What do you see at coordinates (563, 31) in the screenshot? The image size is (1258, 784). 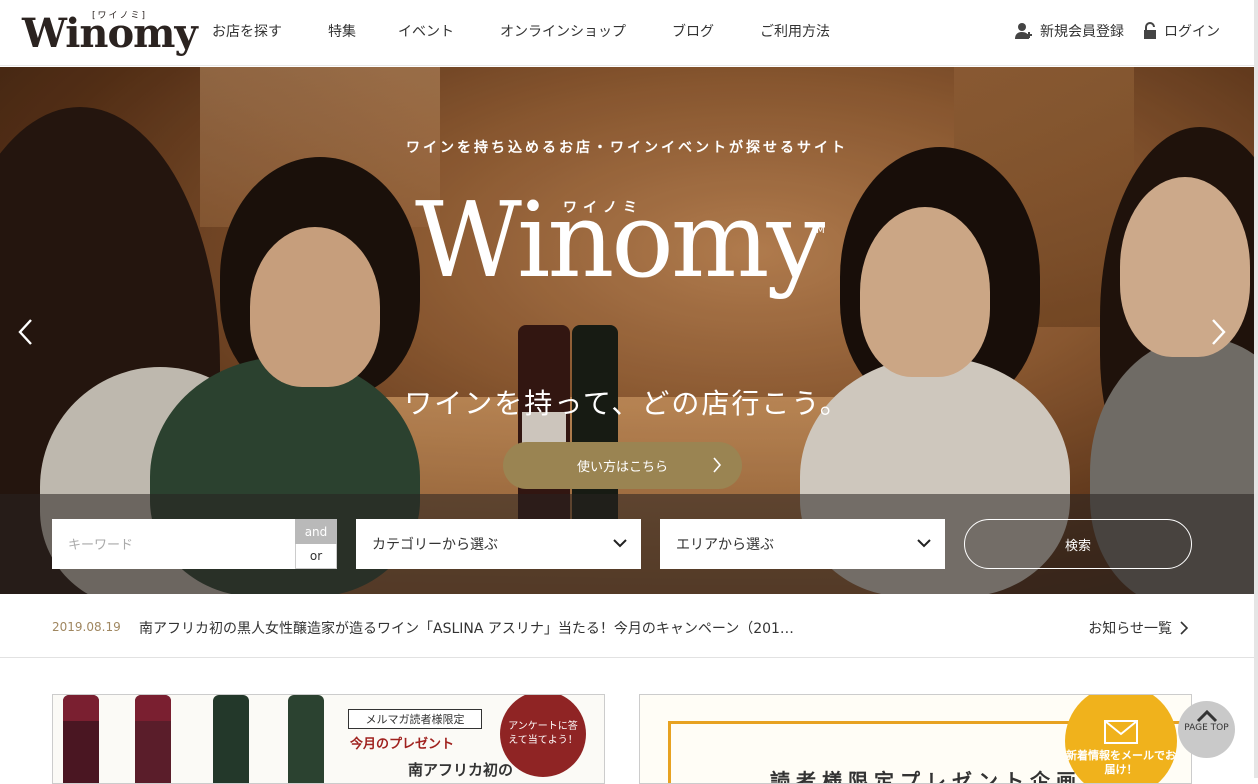 I see `nav-online-shop: オンラインショップ` at bounding box center [563, 31].